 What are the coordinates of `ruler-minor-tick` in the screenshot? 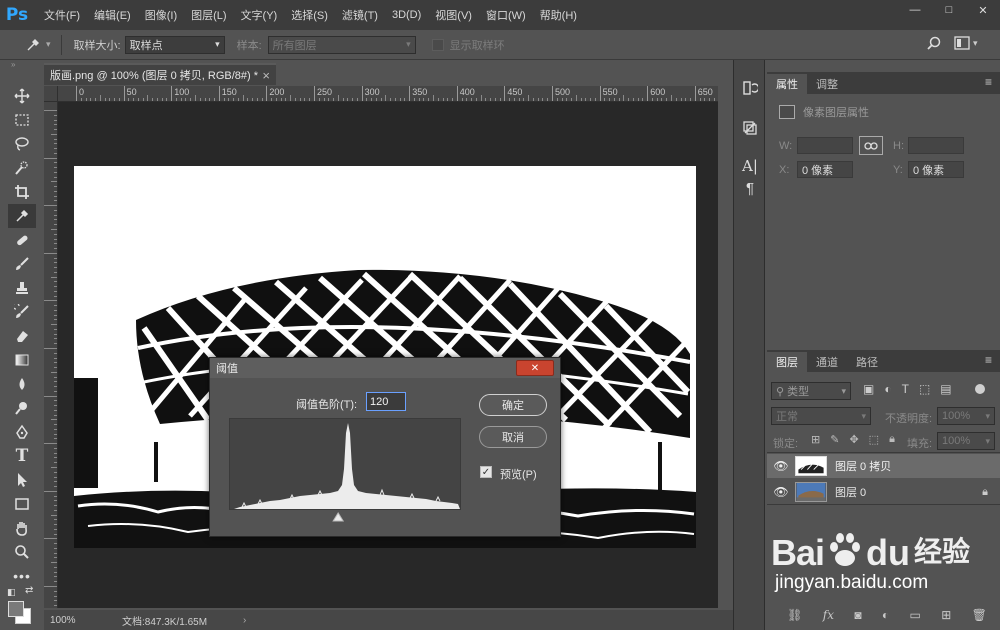 It's located at (50, 206).